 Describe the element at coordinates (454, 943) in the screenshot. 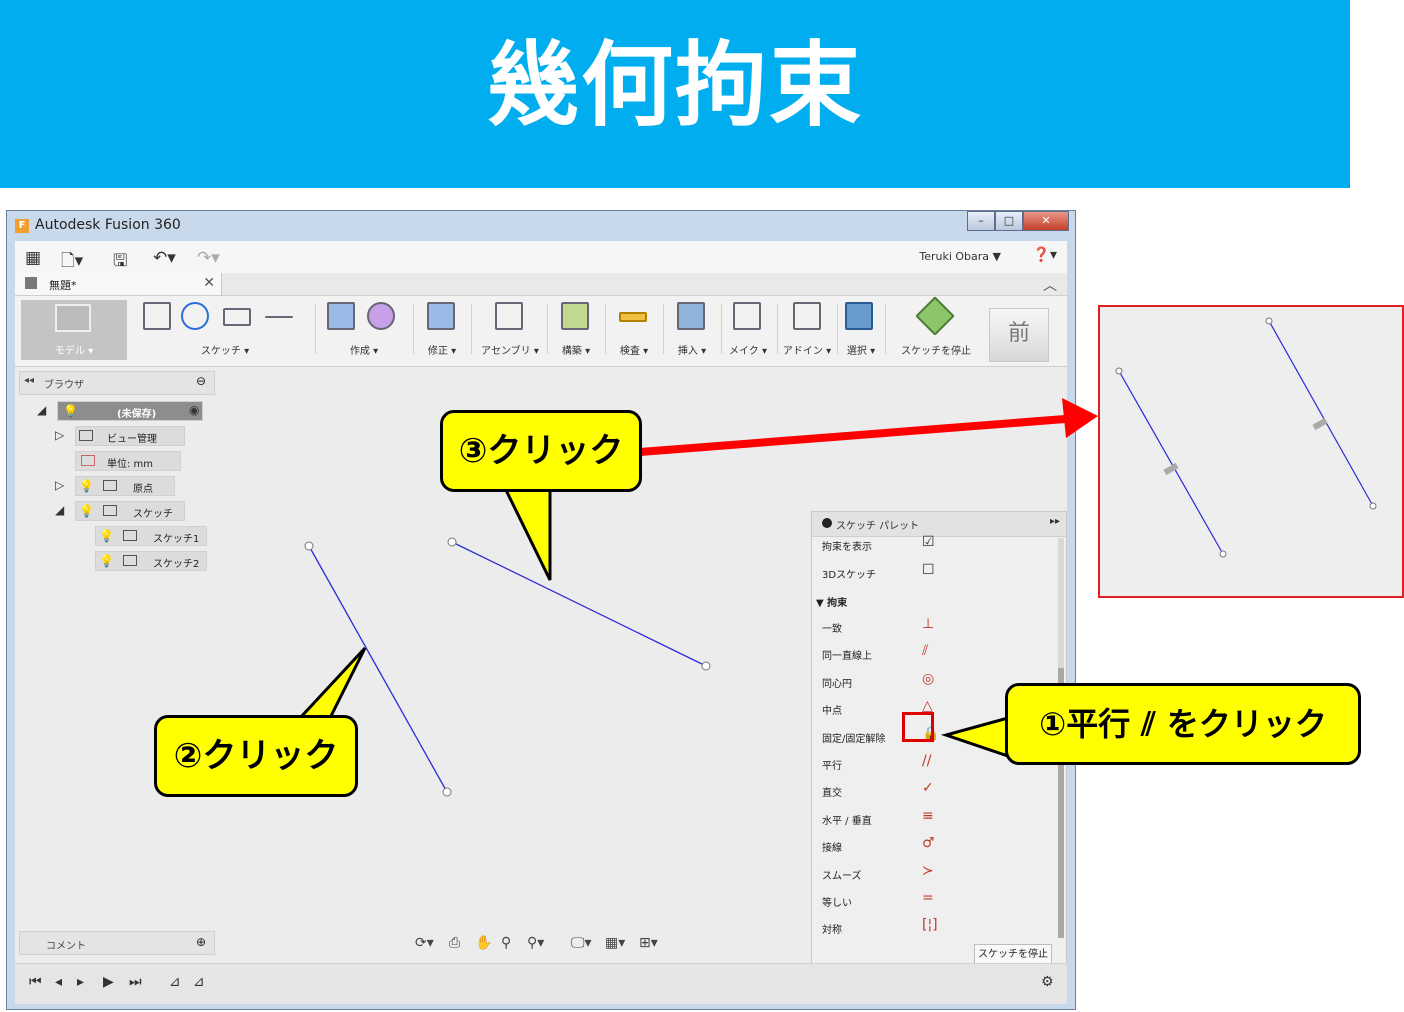

I see `look-at-icon: ⎙` at that location.